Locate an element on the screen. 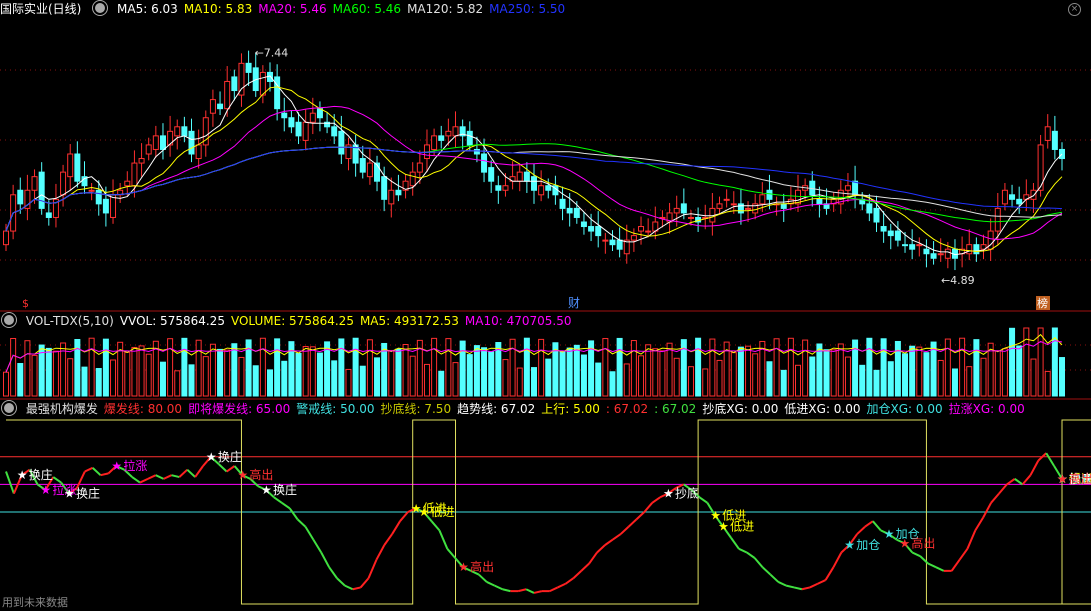 Image resolution: width=1091 pixels, height=611 pixels. signal-tag-label: 换庄 is located at coordinates (285, 489).